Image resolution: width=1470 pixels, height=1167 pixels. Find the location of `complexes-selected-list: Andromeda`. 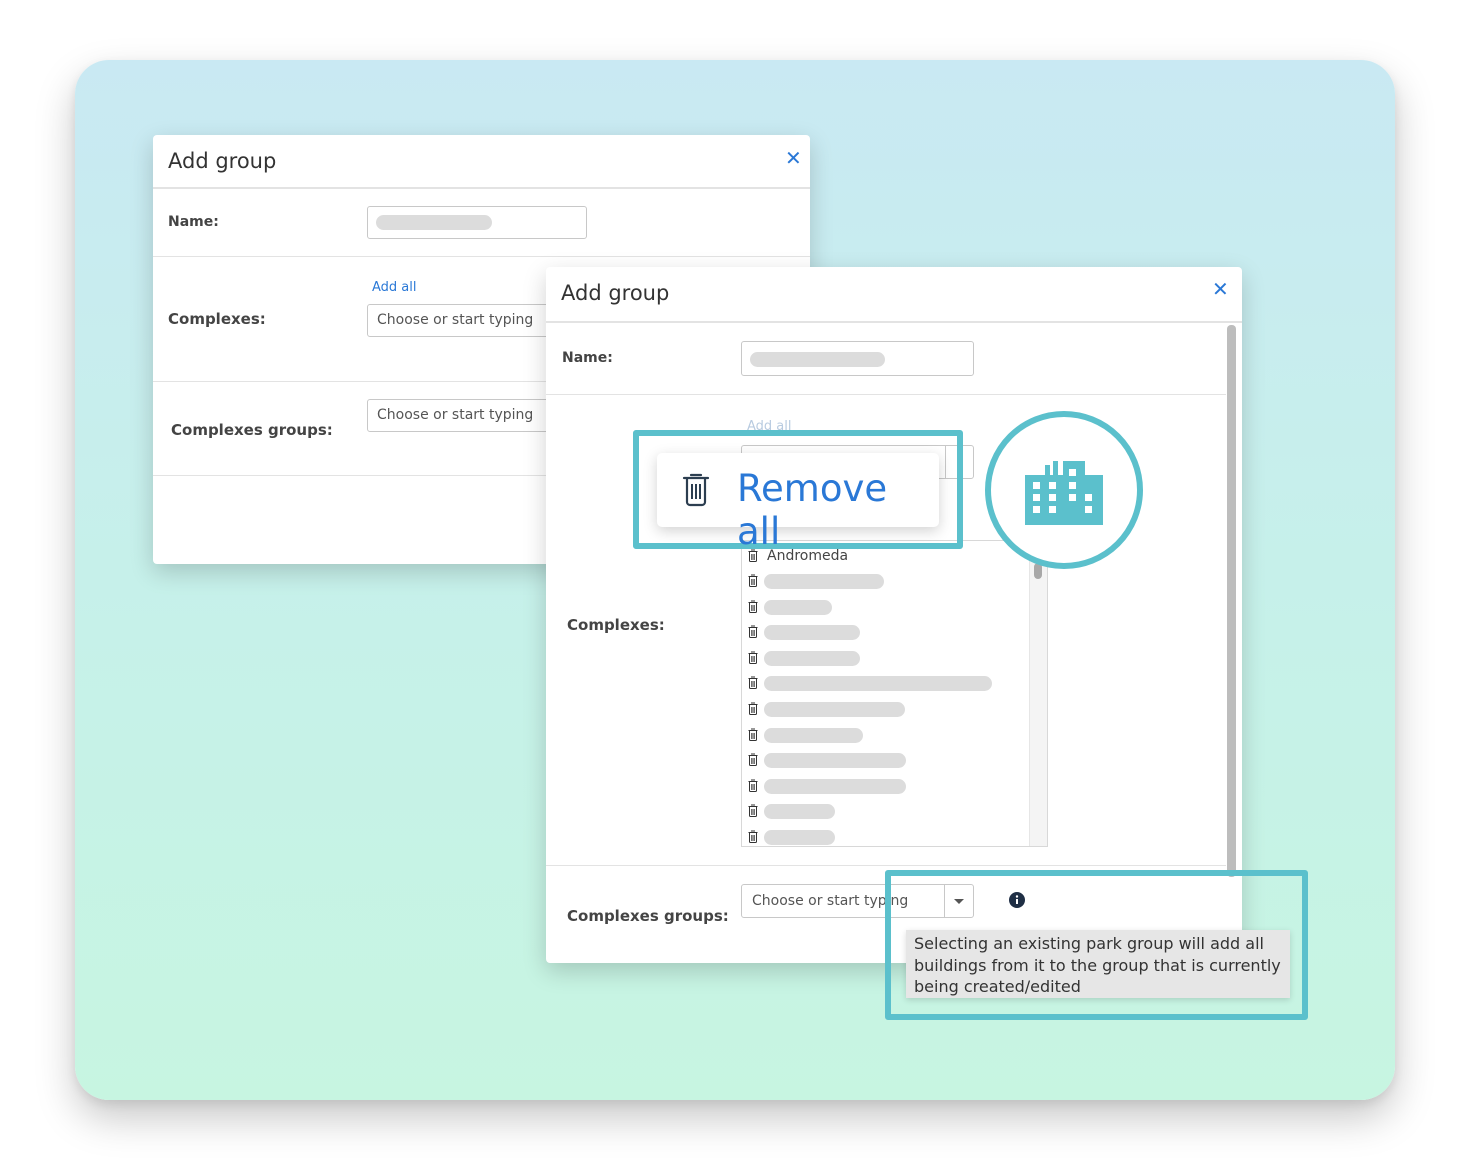

complexes-selected-list: Andromeda is located at coordinates (894, 693).